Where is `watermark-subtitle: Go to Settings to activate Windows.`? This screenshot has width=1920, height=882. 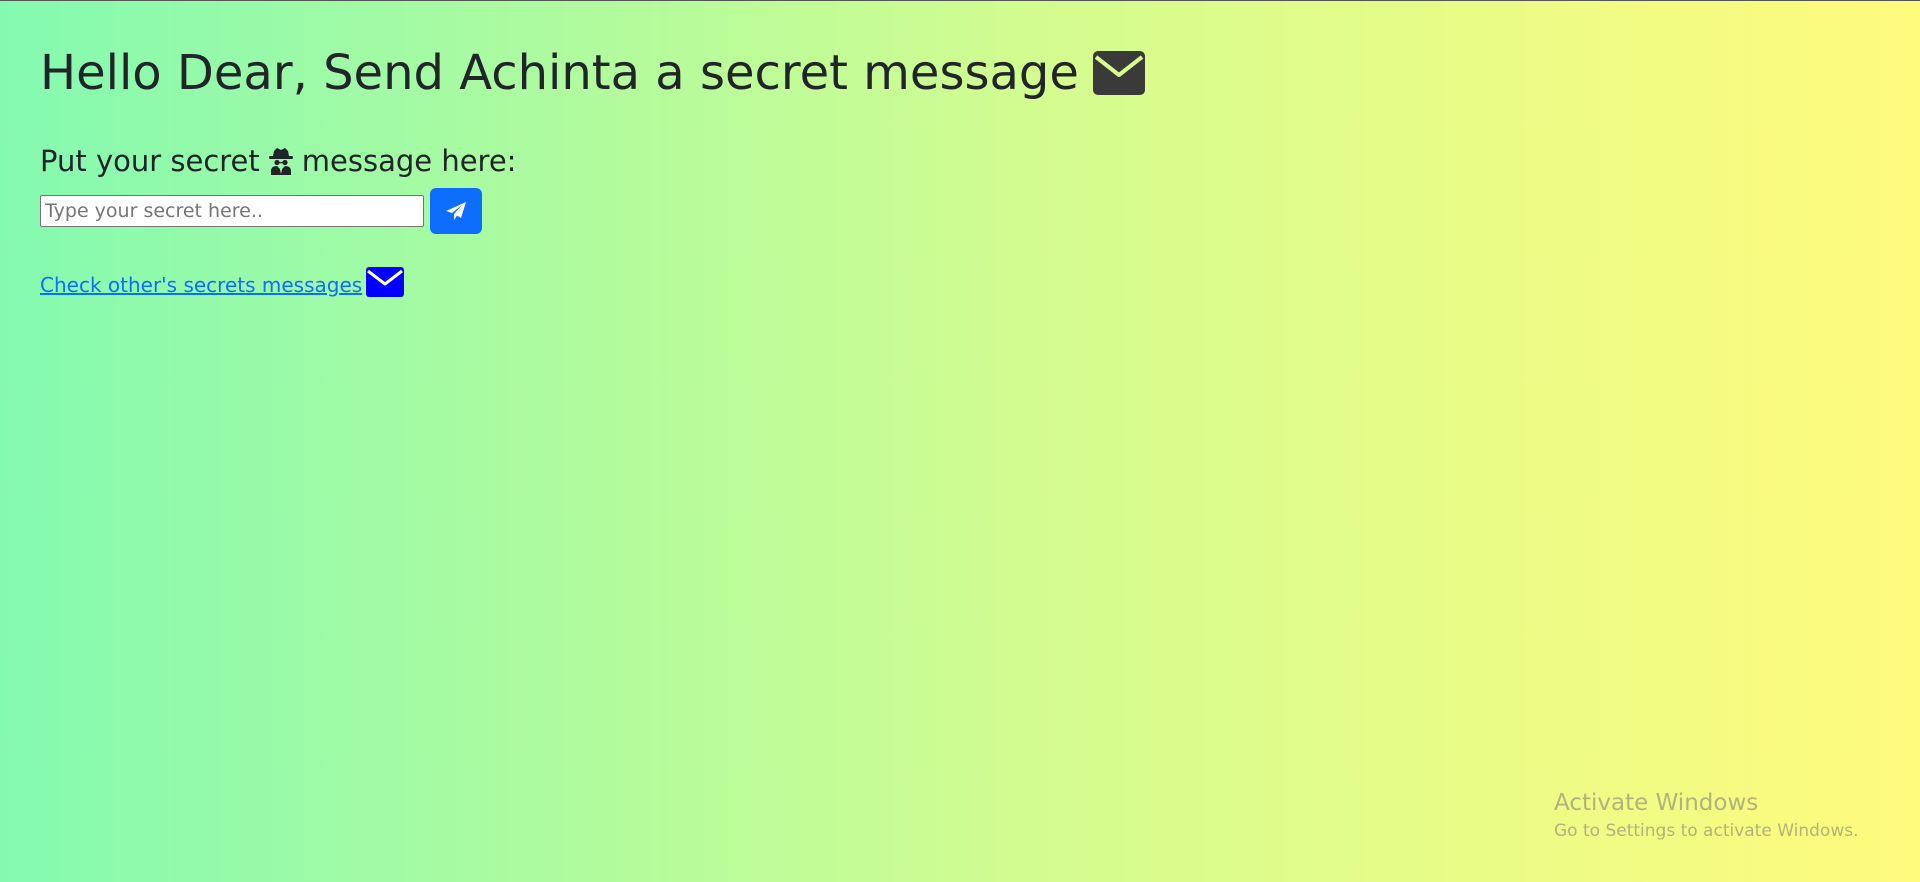 watermark-subtitle: Go to Settings to activate Windows. is located at coordinates (1706, 831).